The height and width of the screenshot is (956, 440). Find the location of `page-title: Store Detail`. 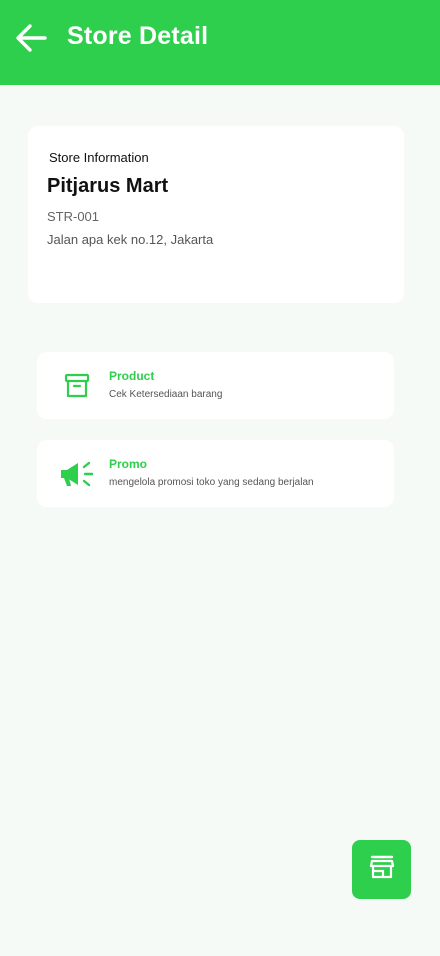

page-title: Store Detail is located at coordinates (138, 36).